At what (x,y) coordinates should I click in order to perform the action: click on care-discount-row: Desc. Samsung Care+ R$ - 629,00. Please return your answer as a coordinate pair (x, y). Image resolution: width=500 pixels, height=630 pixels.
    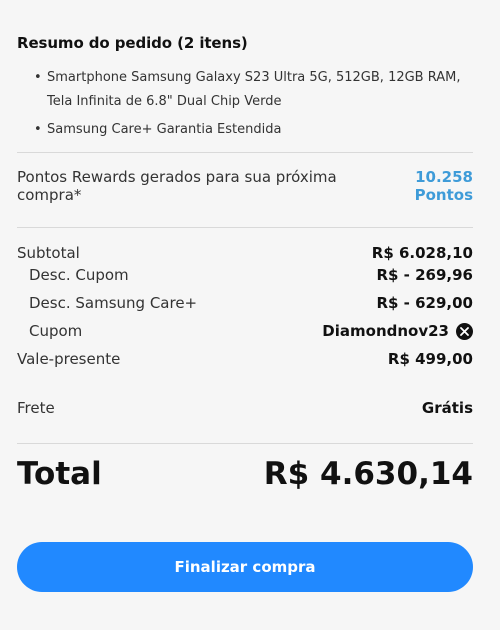
    Looking at the image, I should click on (245, 303).